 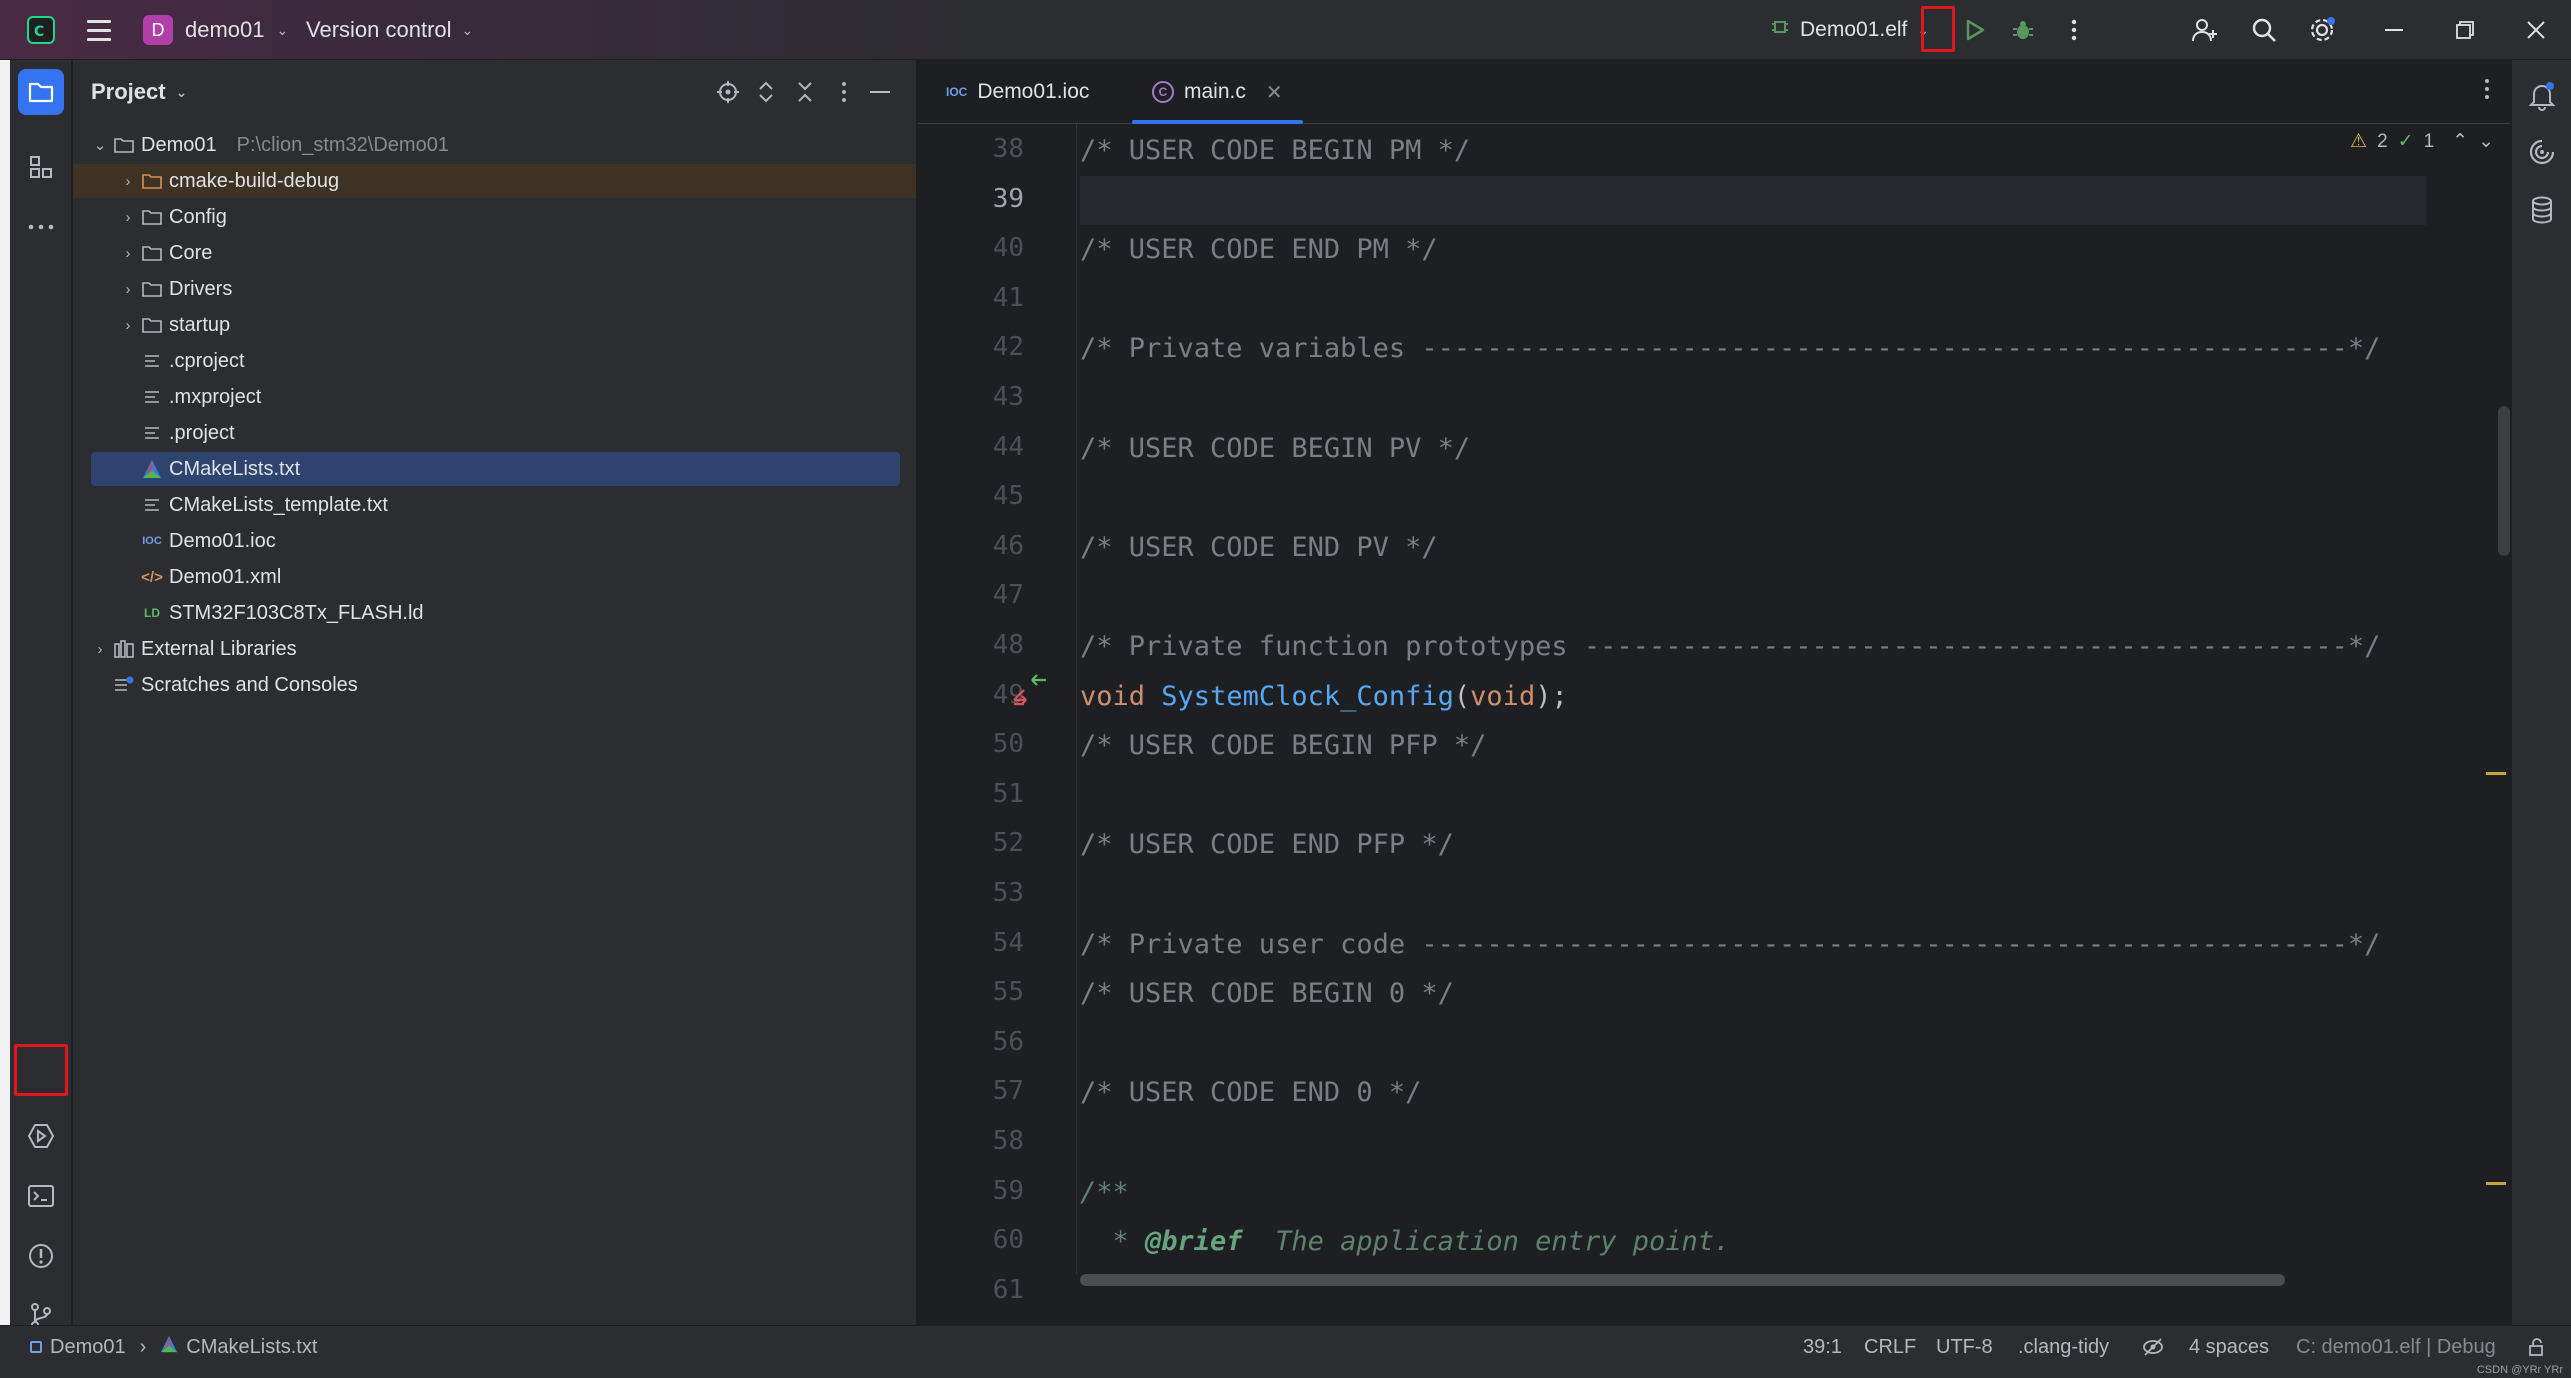 What do you see at coordinates (88, 1347) in the screenshot?
I see `breadcrumb-project: Demo01` at bounding box center [88, 1347].